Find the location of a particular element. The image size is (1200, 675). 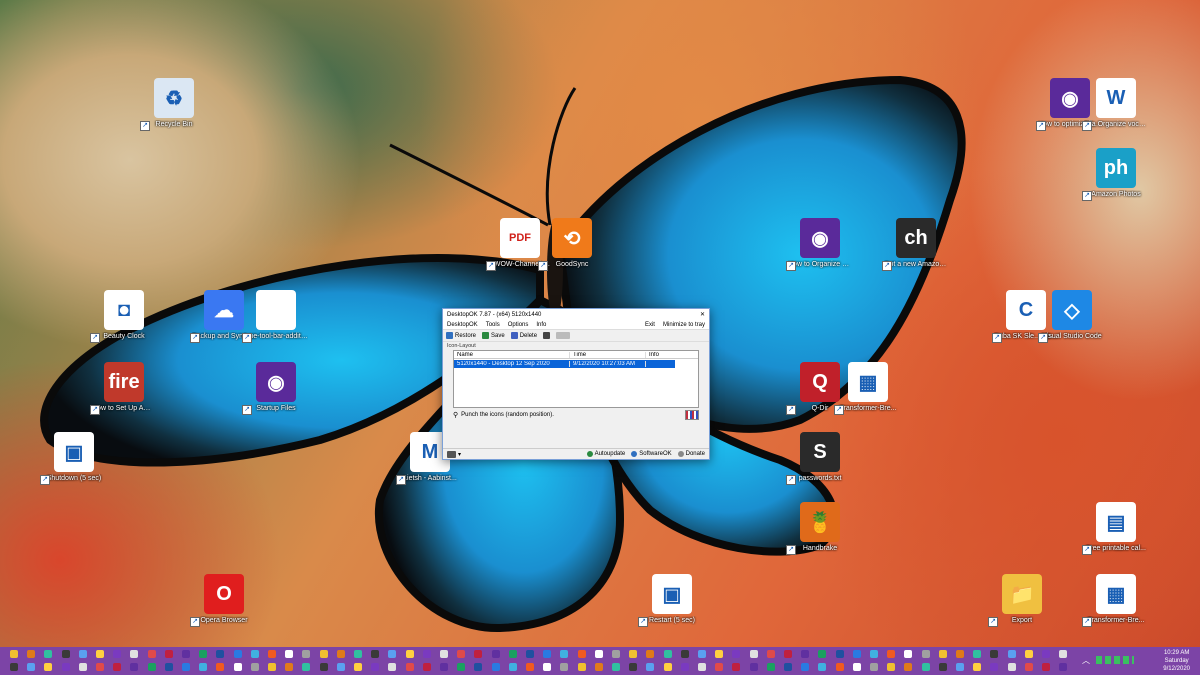

tray-icons is located at coordinates (1115, 660).